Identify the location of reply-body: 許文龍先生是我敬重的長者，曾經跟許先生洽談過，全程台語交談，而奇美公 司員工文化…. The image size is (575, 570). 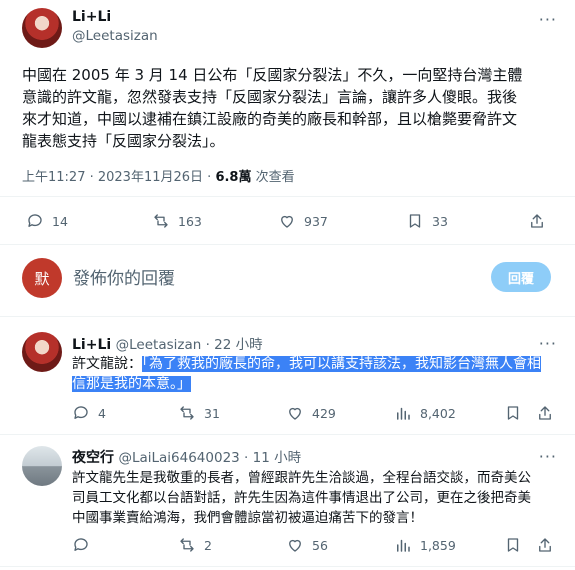
(301, 498).